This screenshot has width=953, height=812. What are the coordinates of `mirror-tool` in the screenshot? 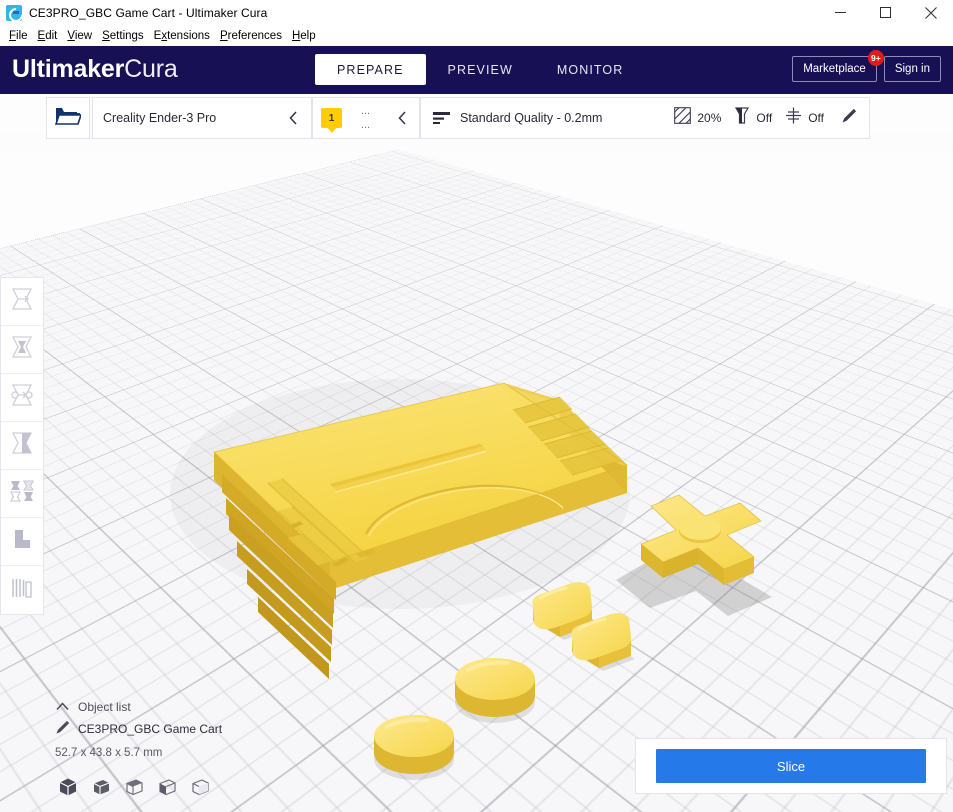 It's located at (22, 446).